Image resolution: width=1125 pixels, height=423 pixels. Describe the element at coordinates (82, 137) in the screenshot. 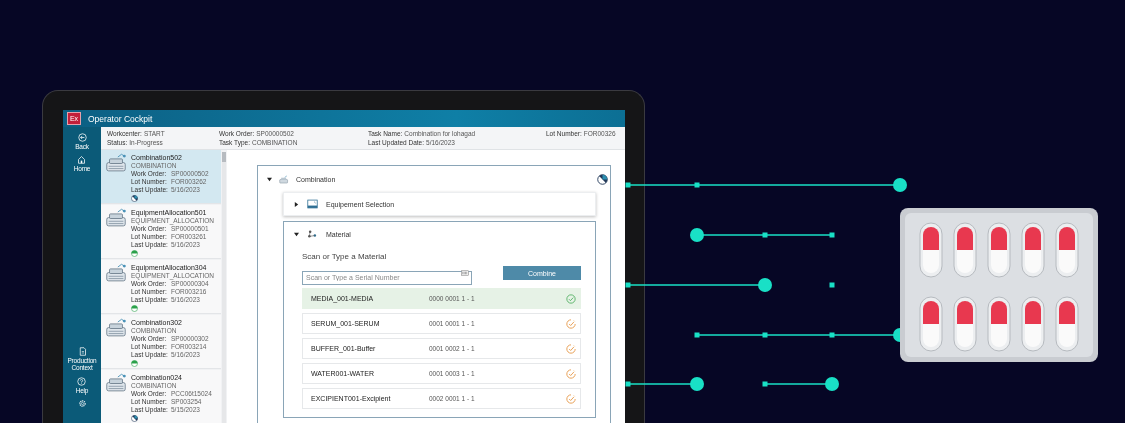

I see `back-arrow-icon` at that location.